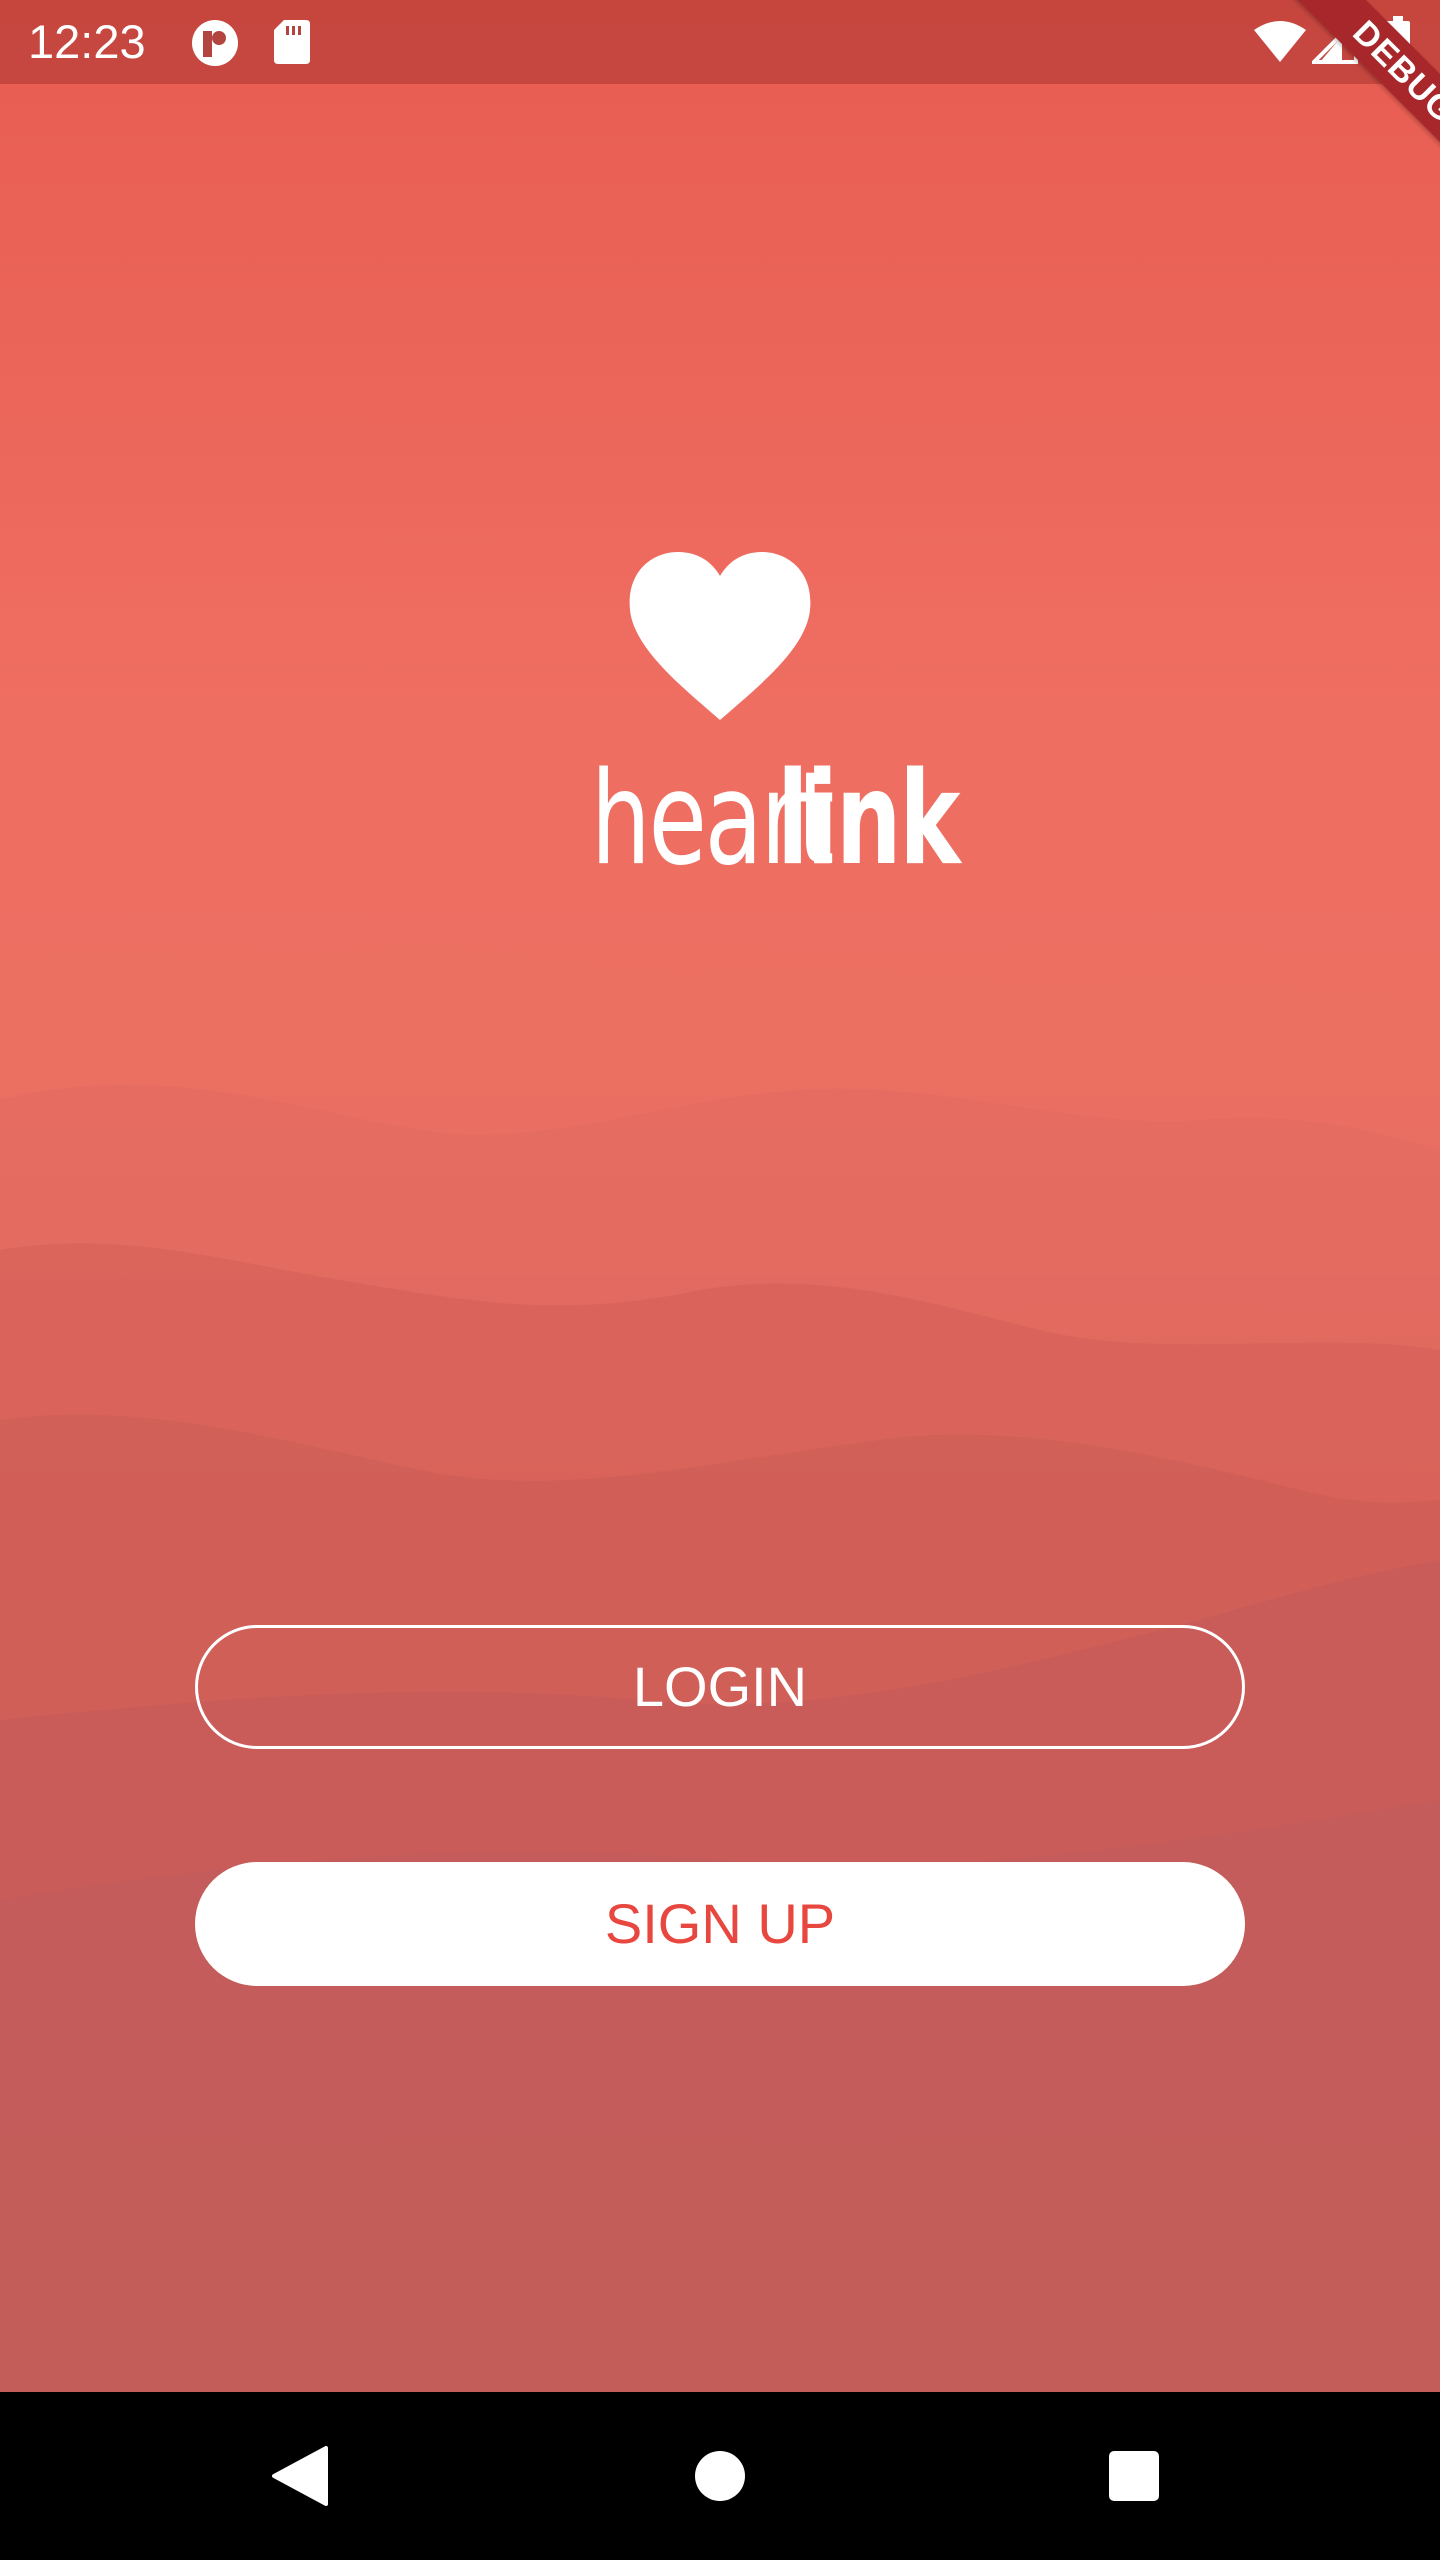 The height and width of the screenshot is (2560, 1440). Describe the element at coordinates (720, 820) in the screenshot. I see `app-wordmark: heartlink` at that location.